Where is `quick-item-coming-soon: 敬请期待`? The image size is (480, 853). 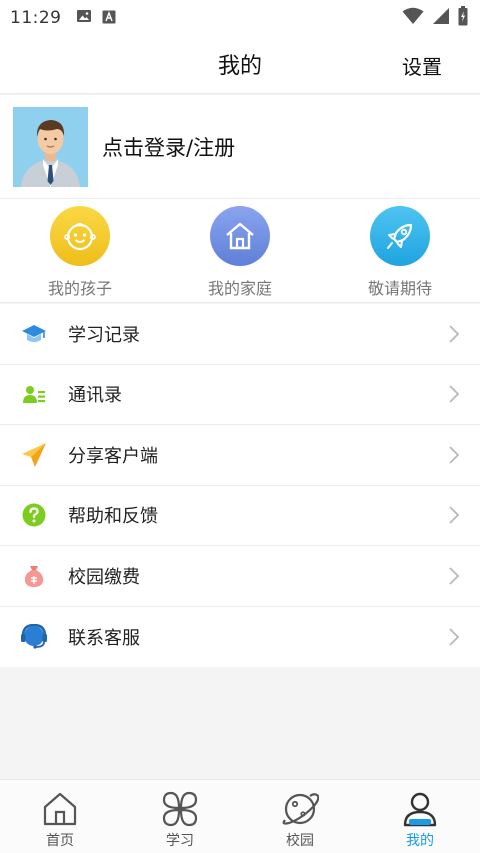
quick-item-coming-soon: 敬请期待 is located at coordinates (400, 250).